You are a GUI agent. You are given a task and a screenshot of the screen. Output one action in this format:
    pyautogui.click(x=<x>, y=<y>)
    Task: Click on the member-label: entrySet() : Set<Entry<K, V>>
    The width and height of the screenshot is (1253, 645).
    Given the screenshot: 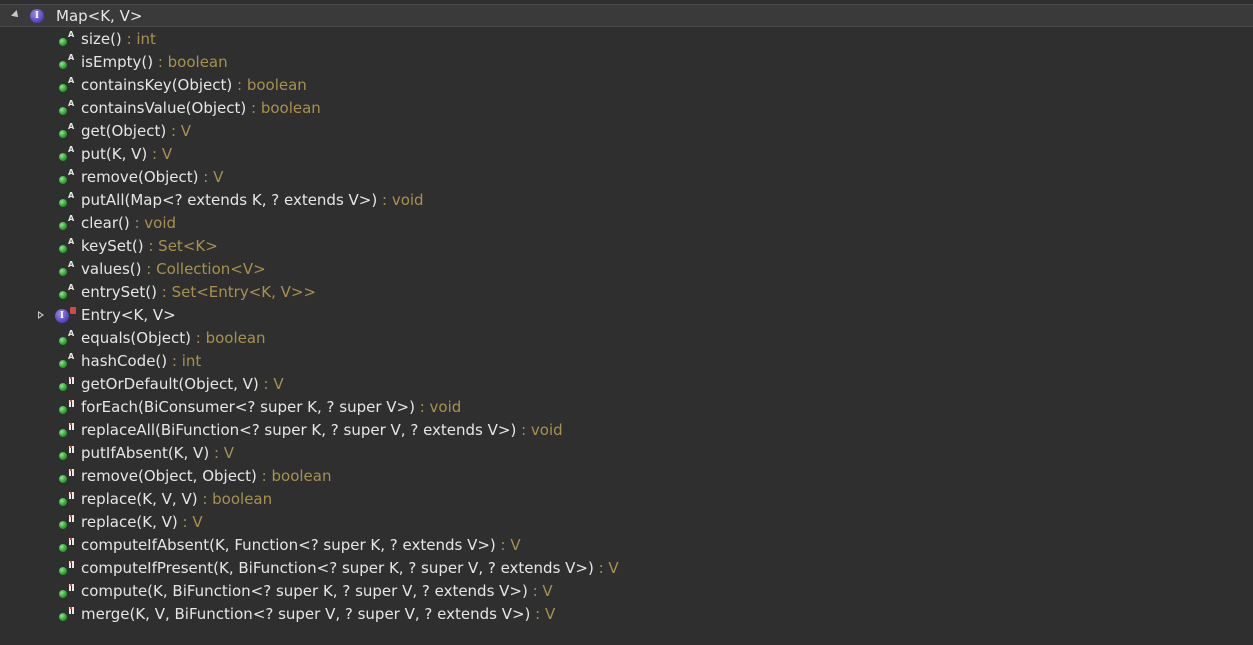 What is the action you would take?
    pyautogui.click(x=198, y=292)
    